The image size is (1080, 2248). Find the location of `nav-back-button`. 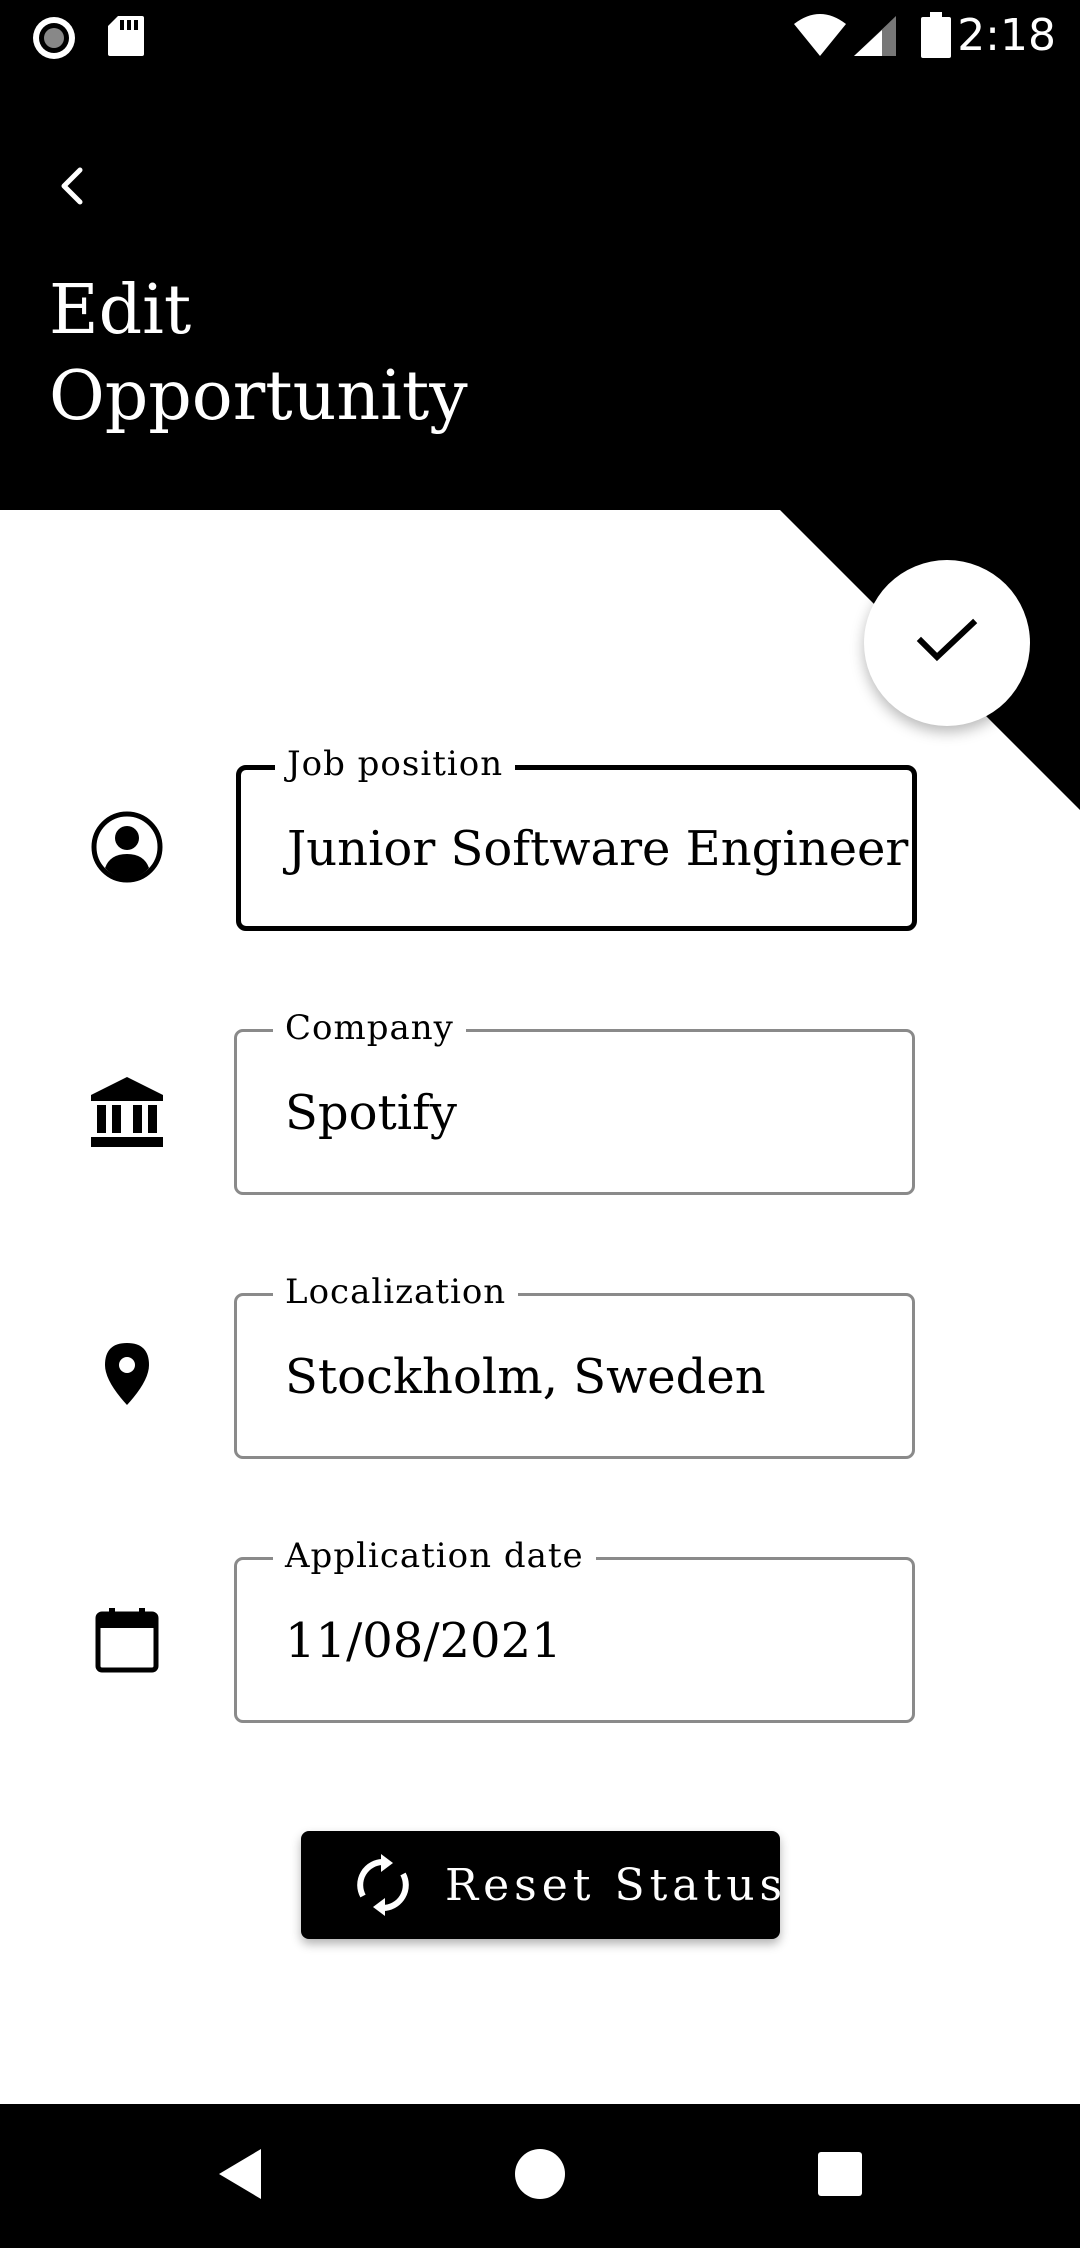

nav-back-button is located at coordinates (240, 2176).